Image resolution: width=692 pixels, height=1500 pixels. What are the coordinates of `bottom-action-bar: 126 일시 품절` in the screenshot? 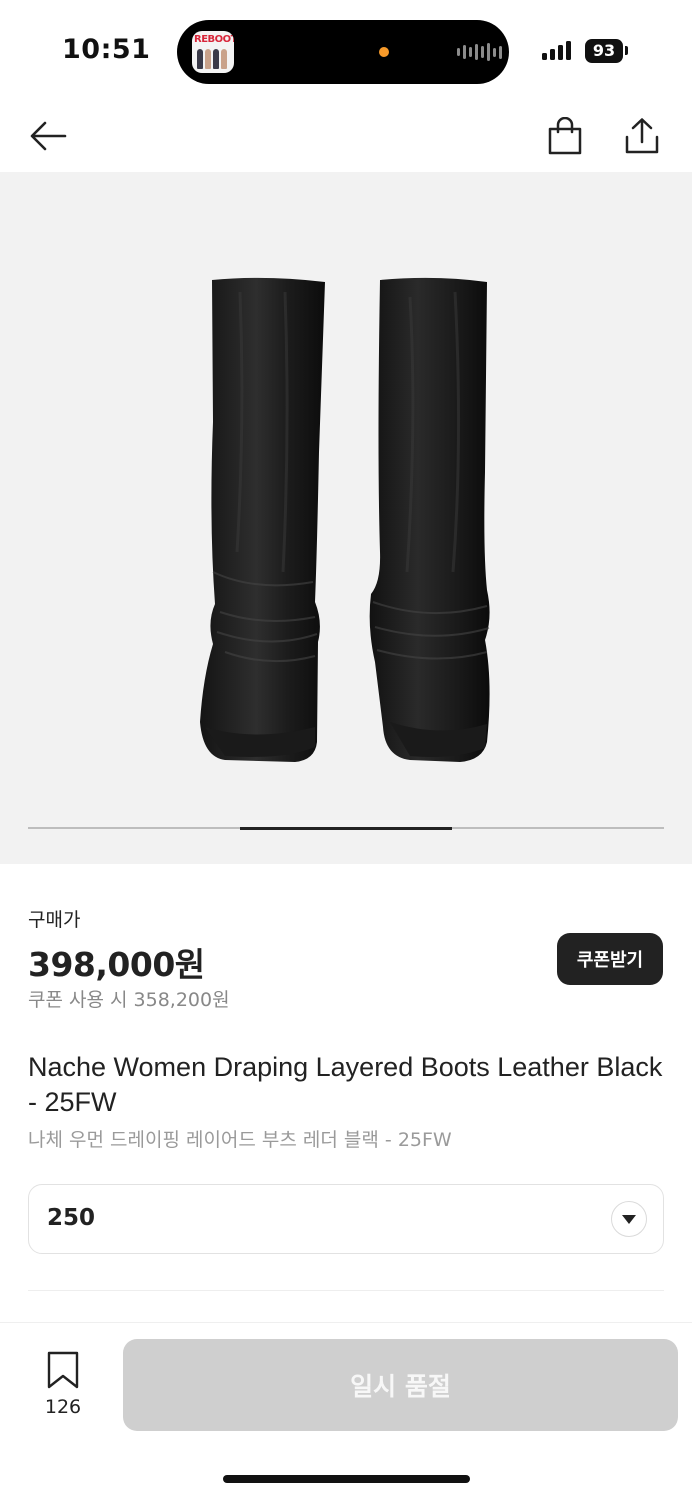 It's located at (346, 1411).